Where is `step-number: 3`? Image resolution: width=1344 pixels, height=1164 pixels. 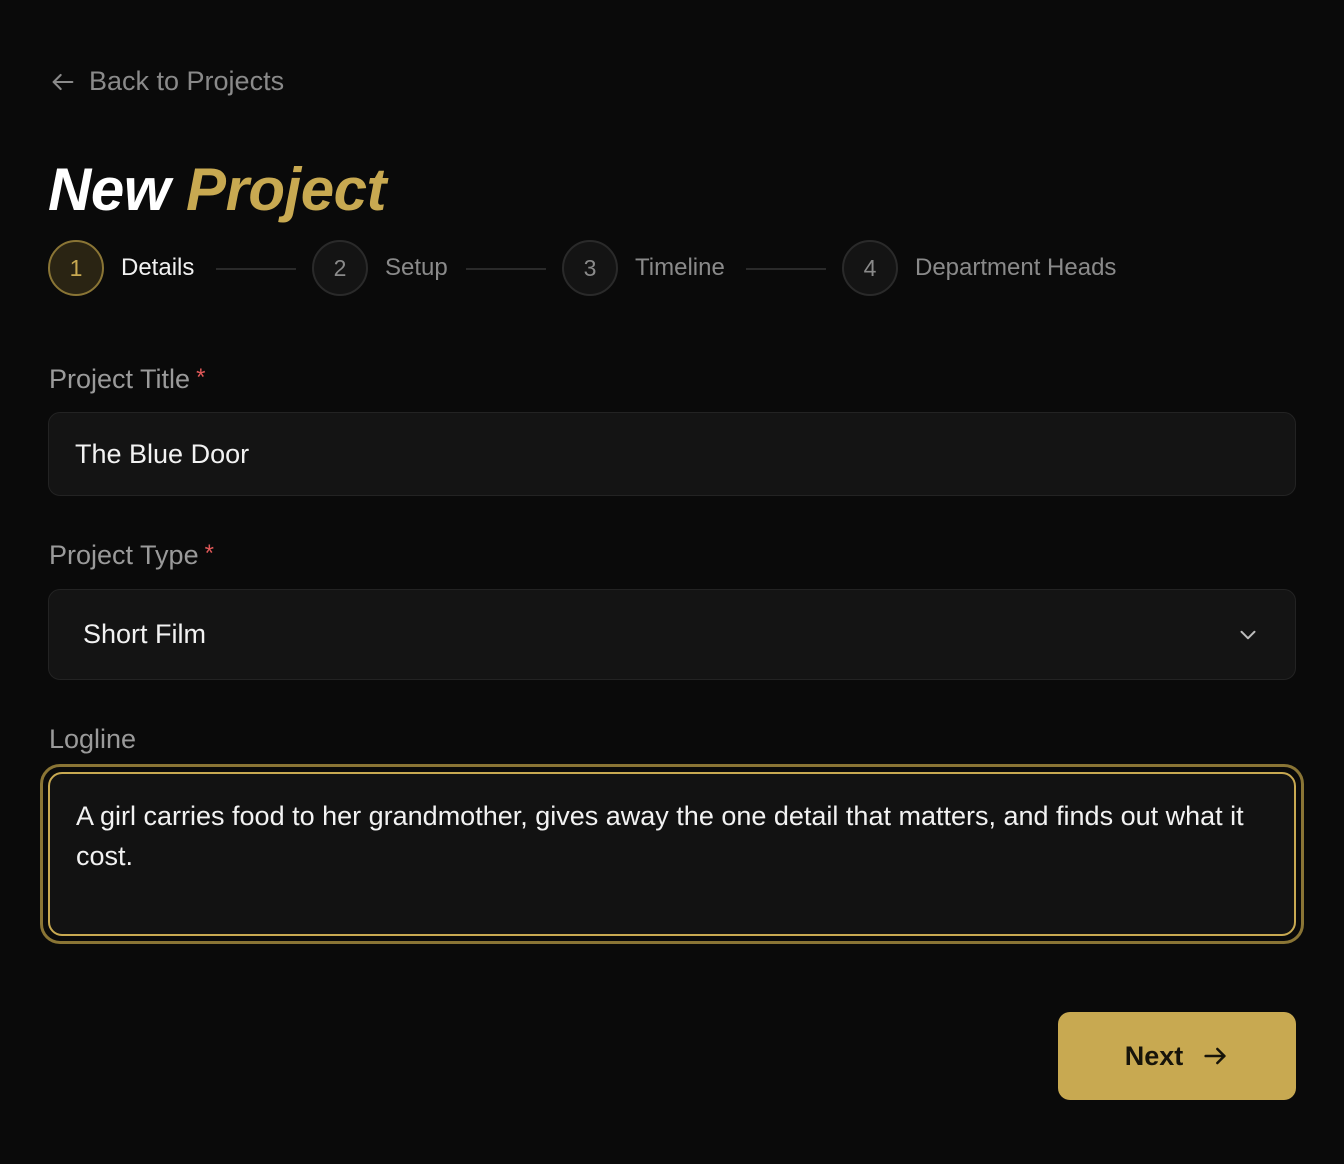 step-number: 3 is located at coordinates (590, 268).